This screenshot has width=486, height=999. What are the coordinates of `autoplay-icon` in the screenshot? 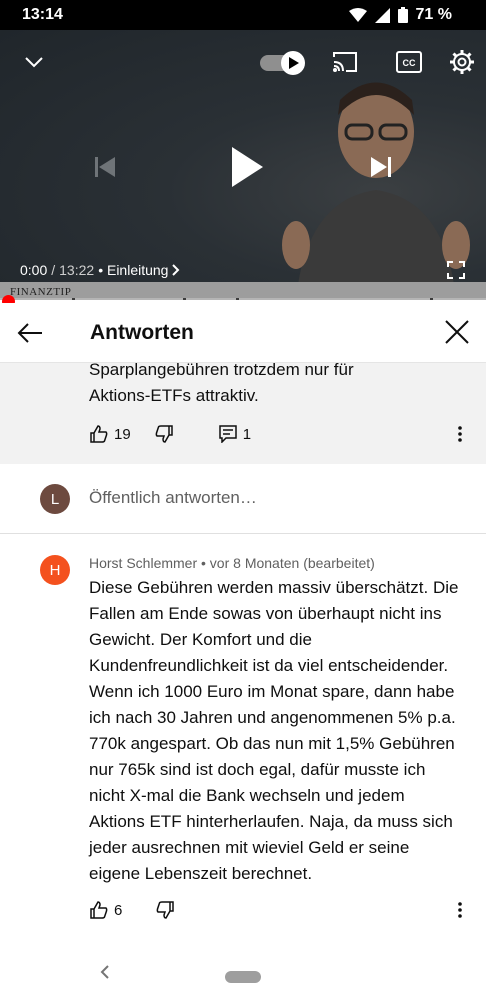 It's located at (282, 63).